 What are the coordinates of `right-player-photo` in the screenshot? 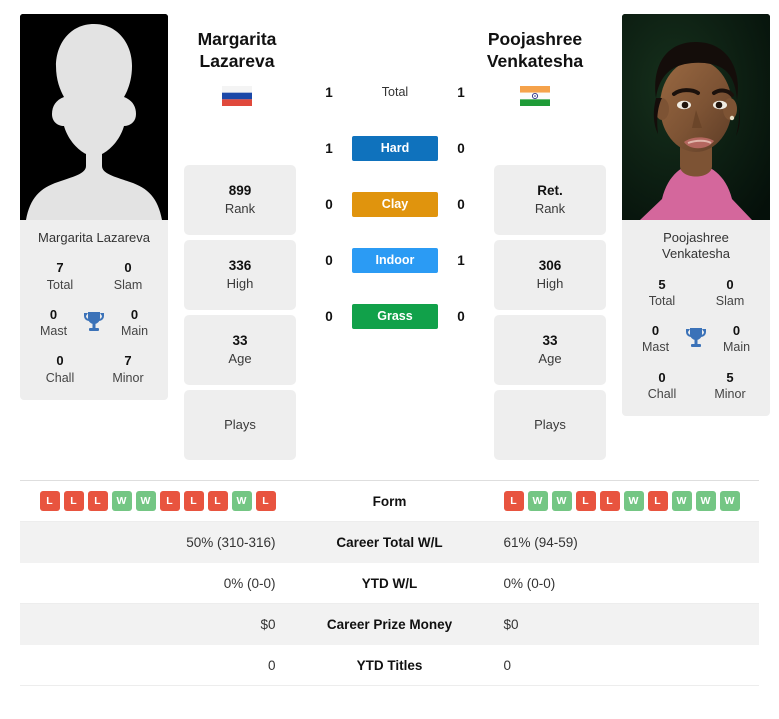 It's located at (696, 117).